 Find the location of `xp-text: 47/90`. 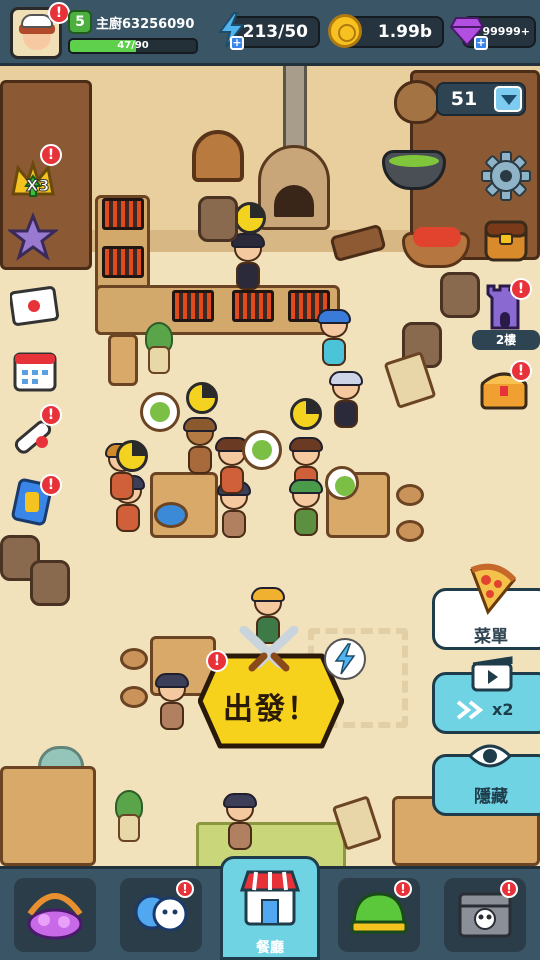

xp-text: 47/90 is located at coordinates (133, 45).